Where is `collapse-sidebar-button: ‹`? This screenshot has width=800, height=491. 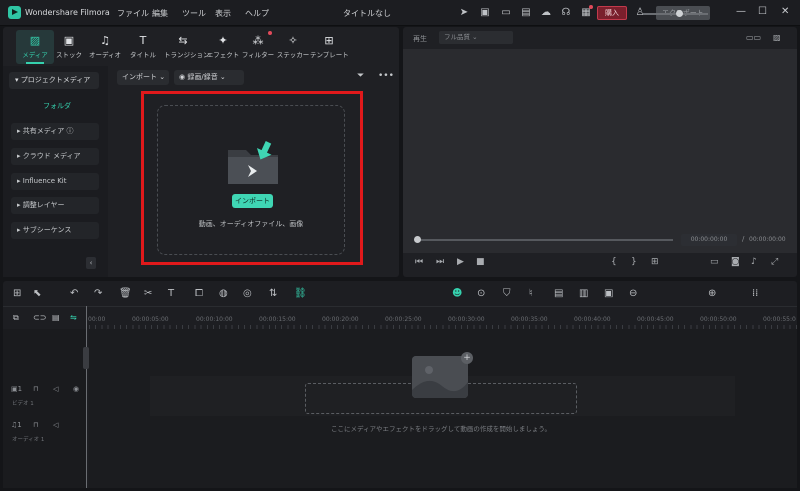 collapse-sidebar-button: ‹ is located at coordinates (91, 263).